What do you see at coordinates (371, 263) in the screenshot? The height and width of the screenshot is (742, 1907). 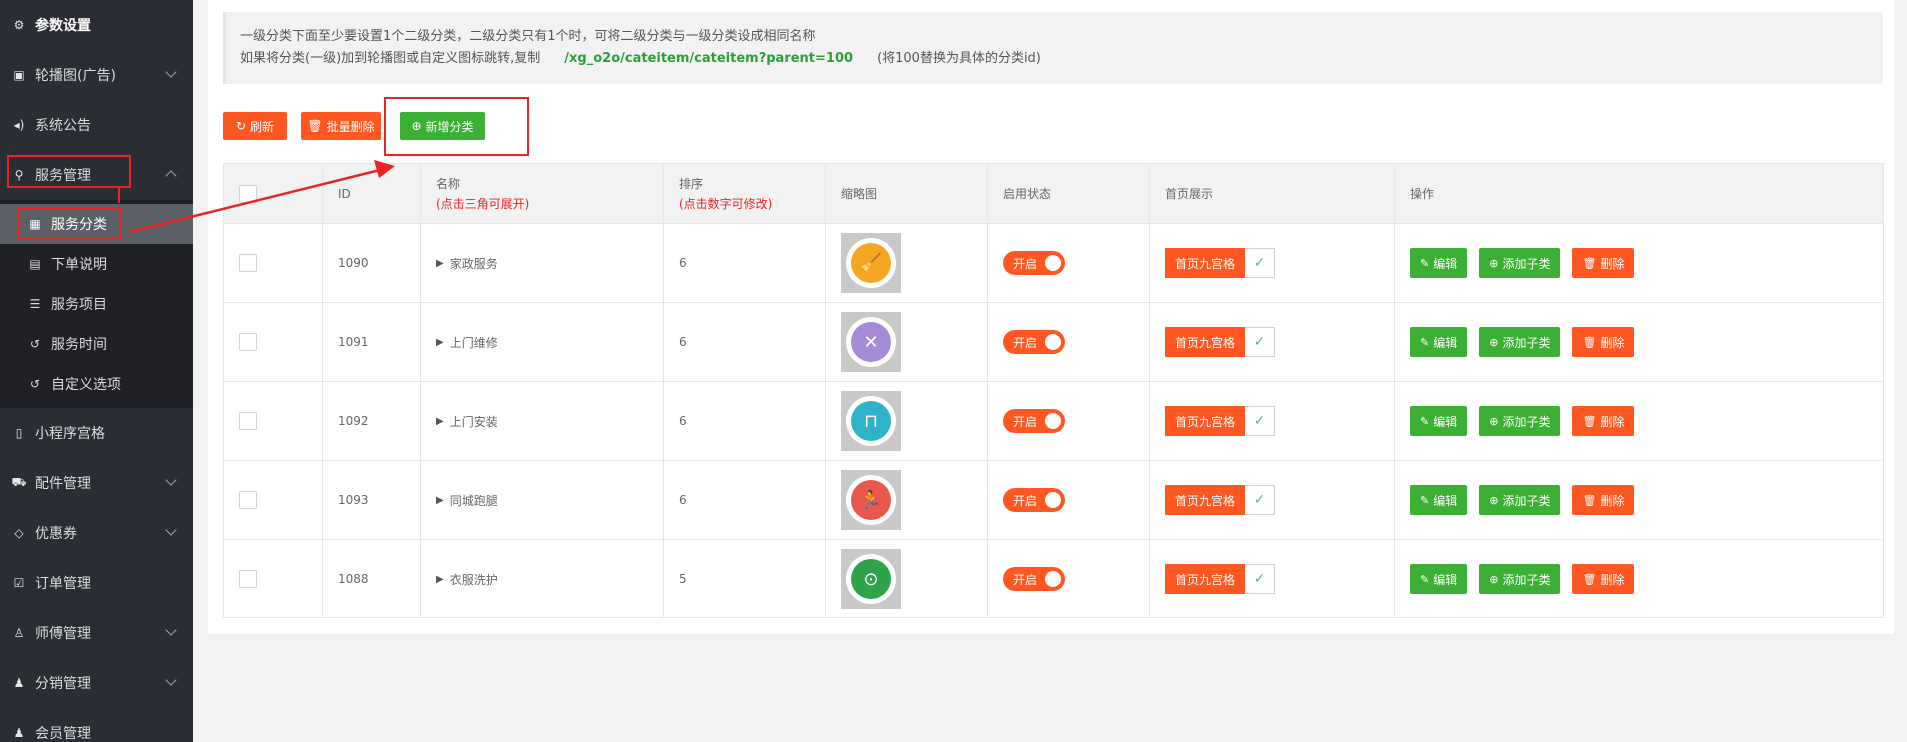 I see `row-id-cell: 1090` at bounding box center [371, 263].